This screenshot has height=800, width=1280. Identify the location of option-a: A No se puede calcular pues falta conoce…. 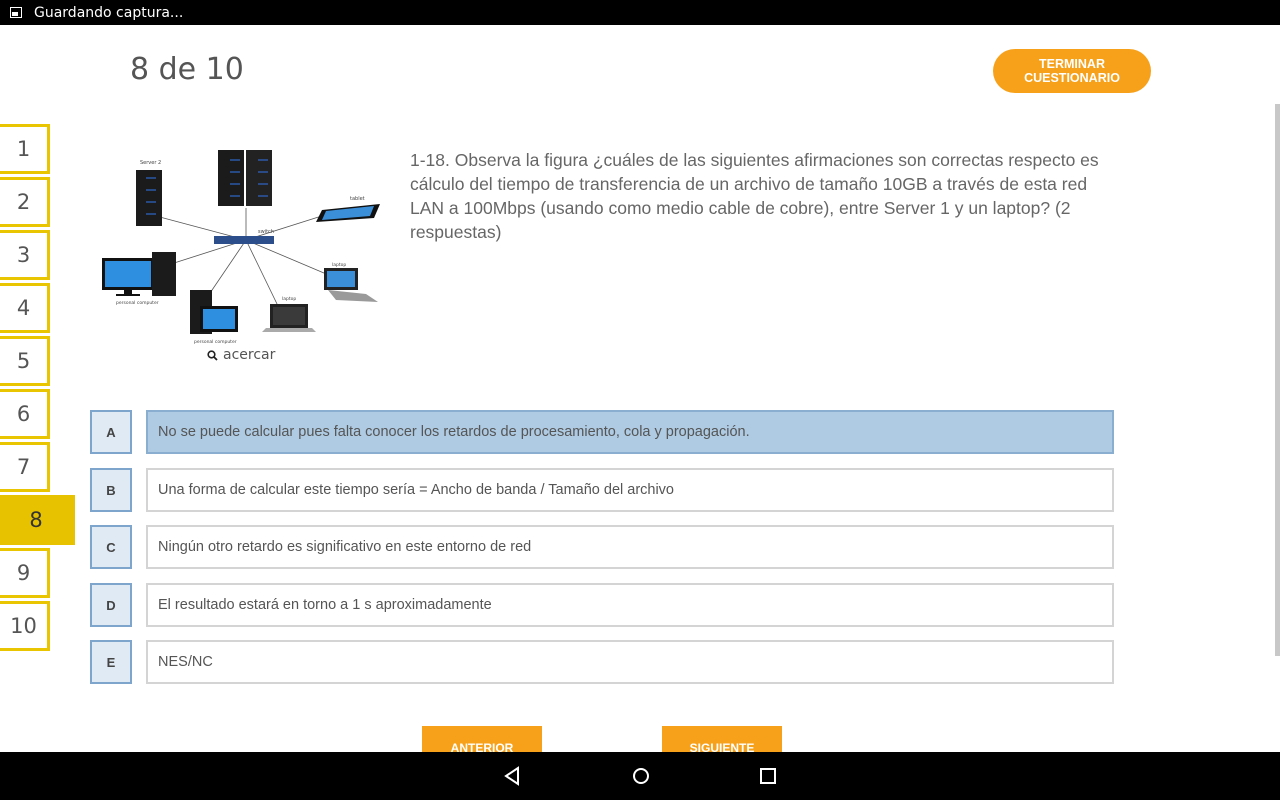
(602, 432).